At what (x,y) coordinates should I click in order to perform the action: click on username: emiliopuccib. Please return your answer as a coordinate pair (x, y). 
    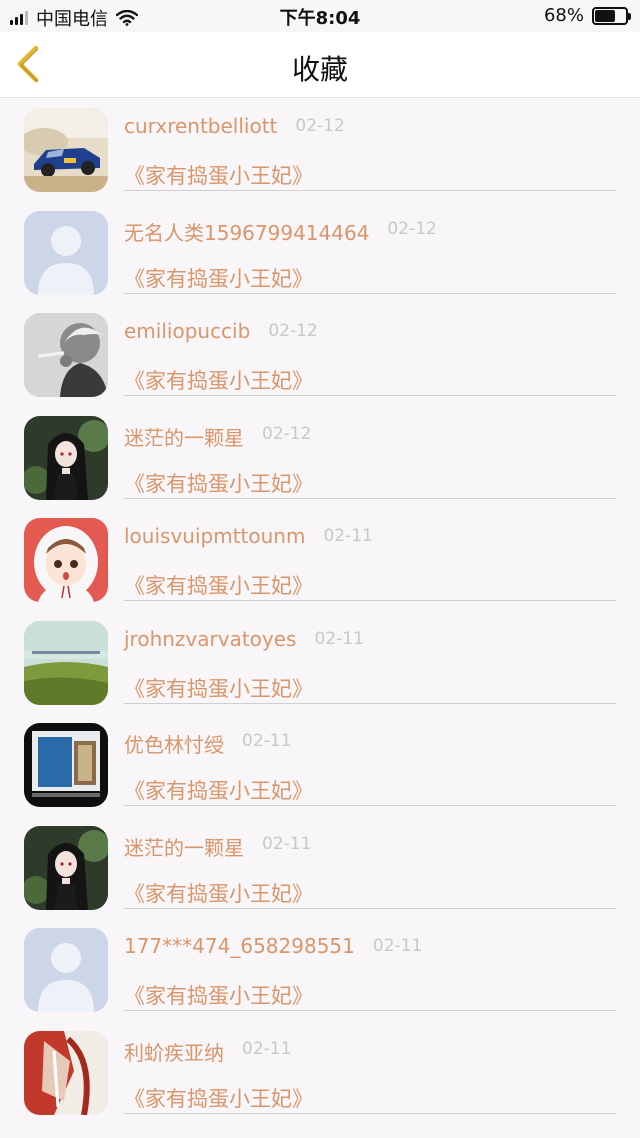
    Looking at the image, I should click on (187, 331).